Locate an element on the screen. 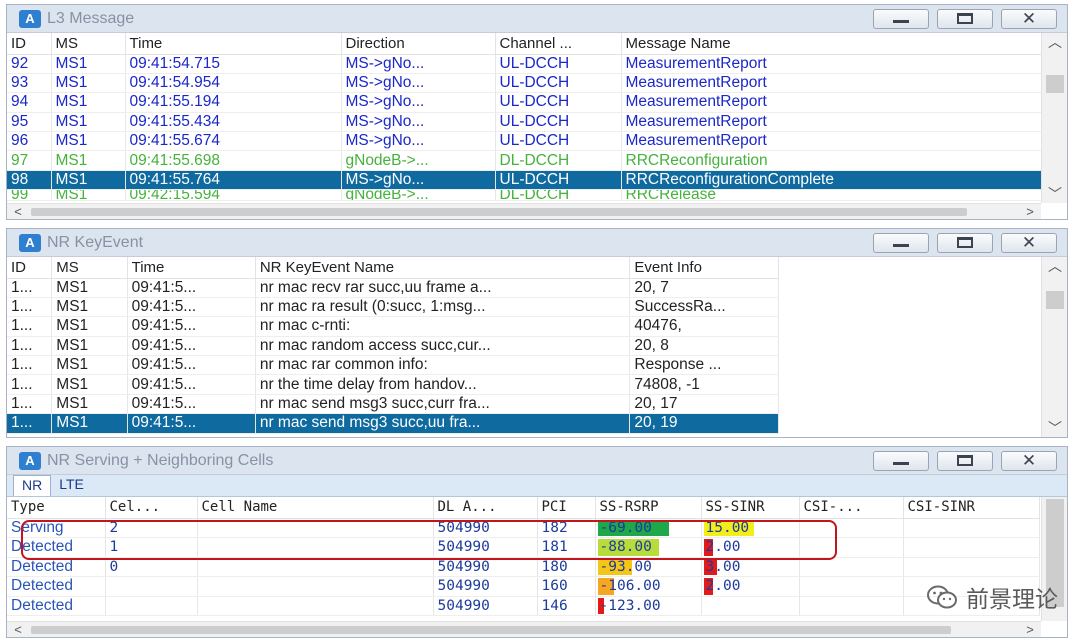 This screenshot has height=644, width=1080. cell-id: 94 is located at coordinates (29, 102).